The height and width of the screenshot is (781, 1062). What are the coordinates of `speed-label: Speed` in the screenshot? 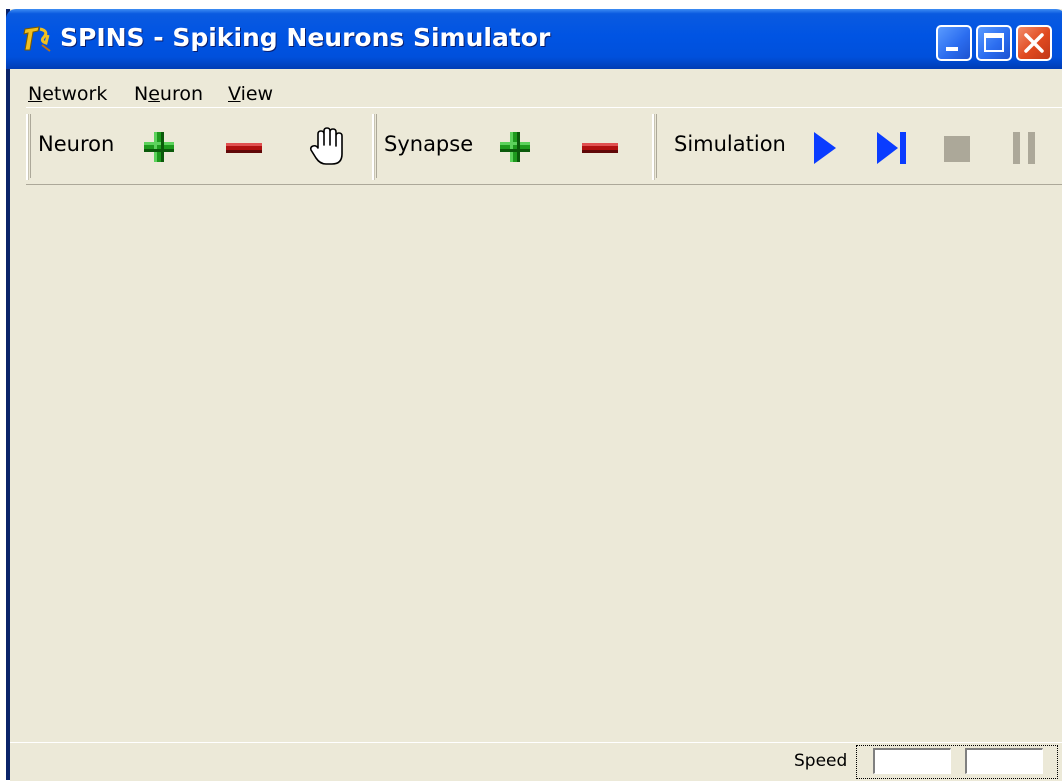 It's located at (821, 761).